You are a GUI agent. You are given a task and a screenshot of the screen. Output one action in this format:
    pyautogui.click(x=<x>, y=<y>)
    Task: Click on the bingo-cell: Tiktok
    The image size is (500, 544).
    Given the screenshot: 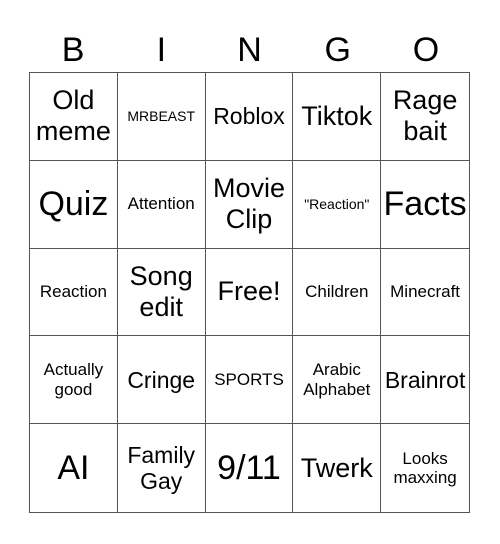 What is the action you would take?
    pyautogui.click(x=337, y=117)
    